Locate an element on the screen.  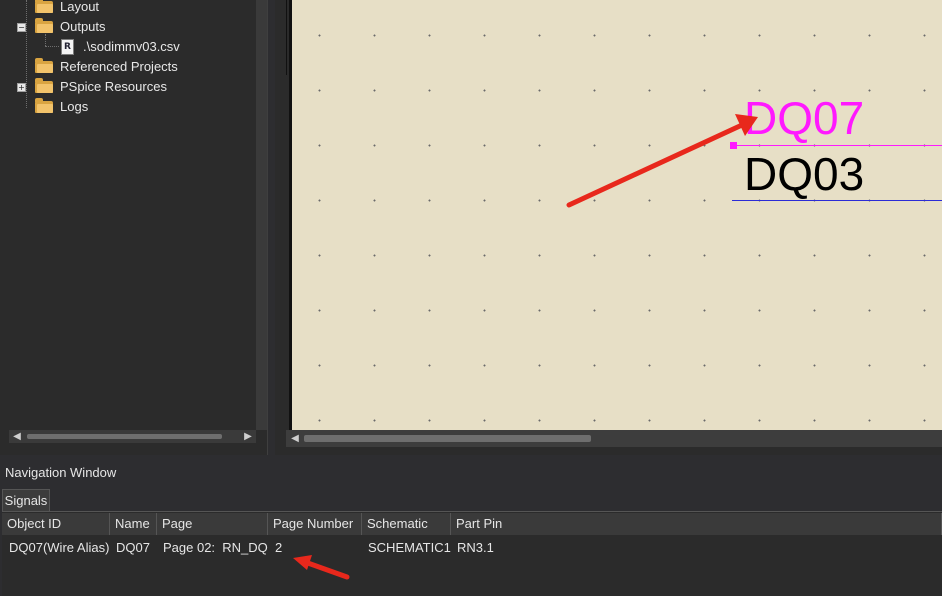
tree-item-layout: Layout is located at coordinates (130, 8).